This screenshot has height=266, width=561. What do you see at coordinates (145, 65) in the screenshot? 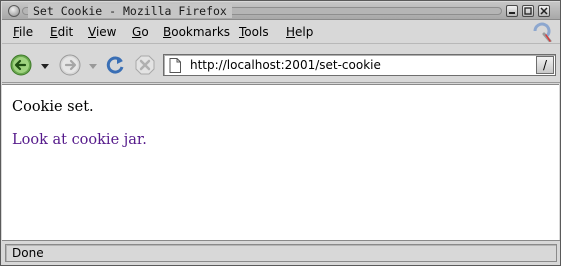
I see `stop-icon` at bounding box center [145, 65].